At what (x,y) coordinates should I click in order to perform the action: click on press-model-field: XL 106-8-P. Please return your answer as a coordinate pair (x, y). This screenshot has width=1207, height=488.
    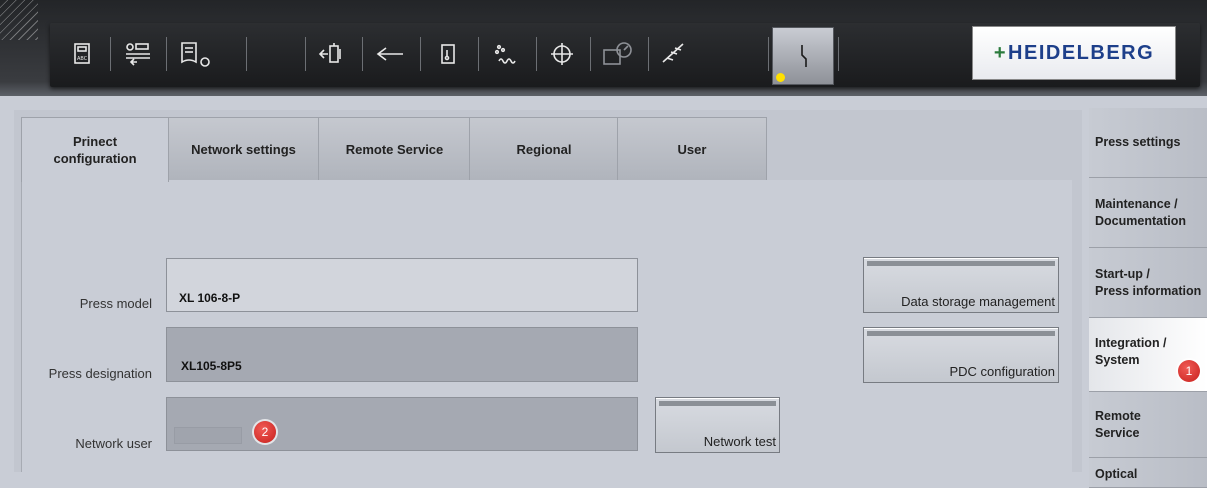
    Looking at the image, I should click on (402, 285).